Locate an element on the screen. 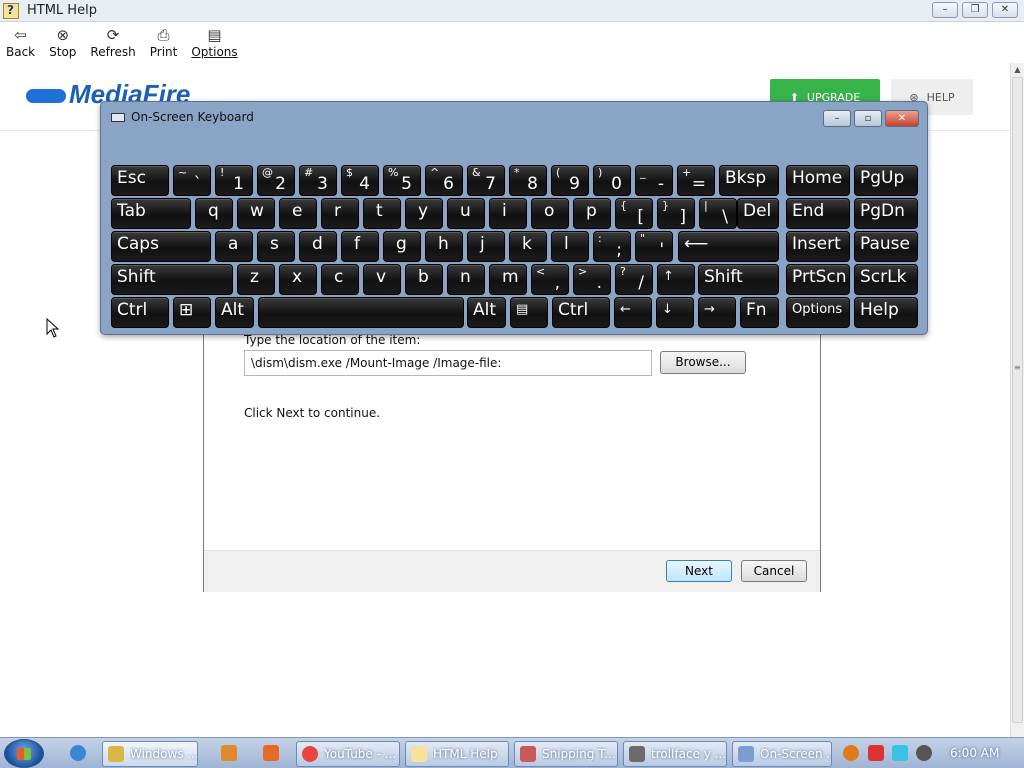 The image size is (1024, 768). key--: _ - is located at coordinates (654, 180).